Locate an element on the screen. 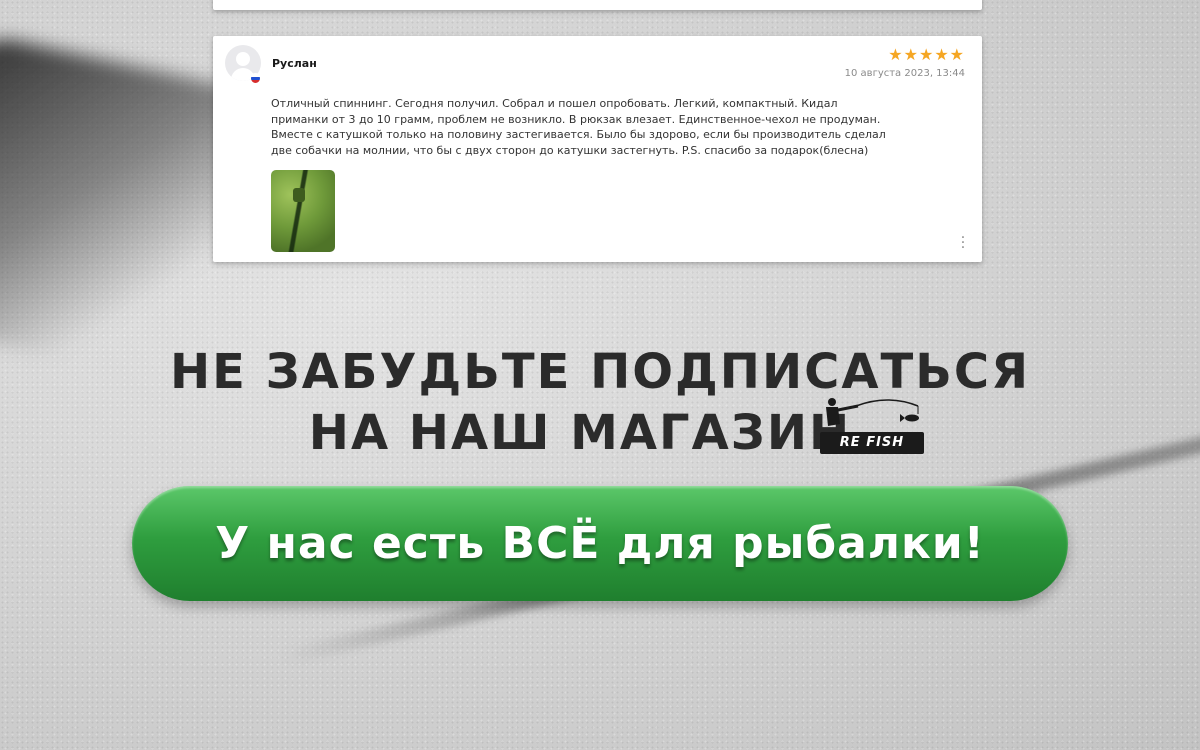  cta-banner-button: У нас есть ВСЁ для рыбалки! is located at coordinates (600, 543).